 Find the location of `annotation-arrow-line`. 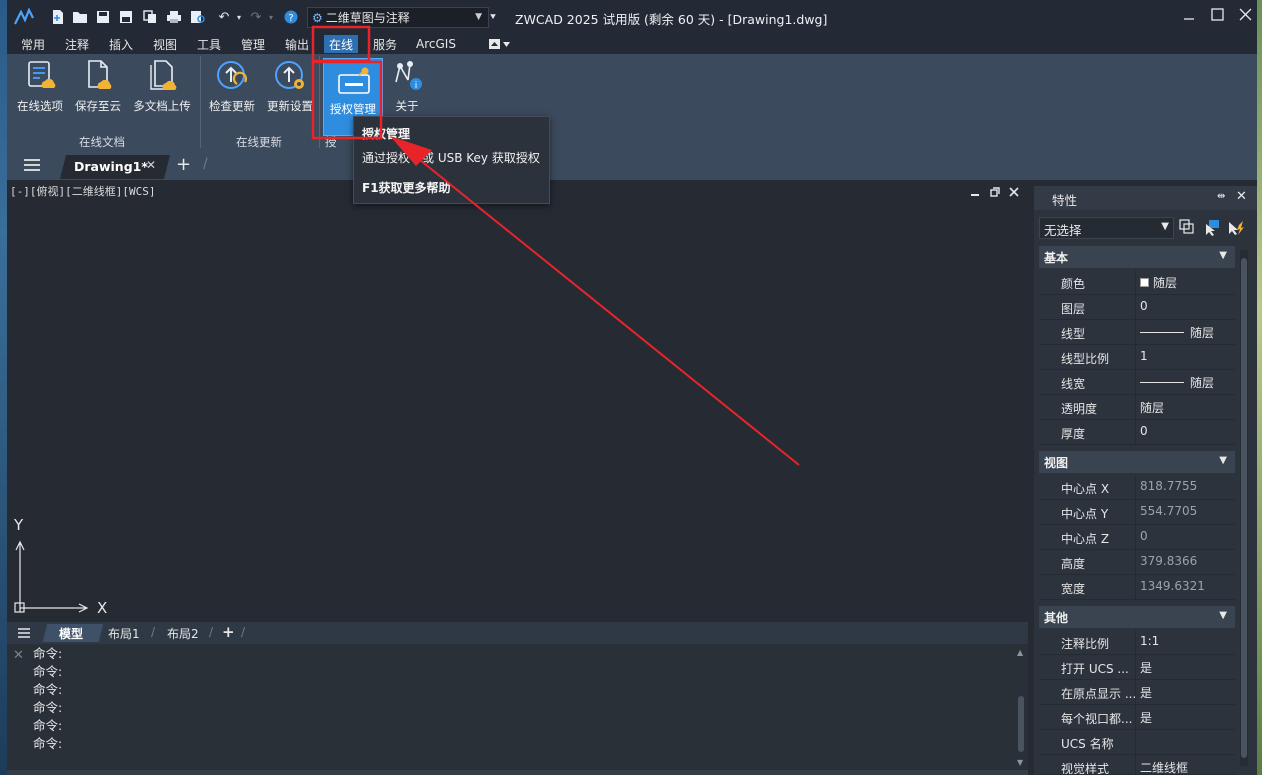

annotation-arrow-line is located at coordinates (604, 308).